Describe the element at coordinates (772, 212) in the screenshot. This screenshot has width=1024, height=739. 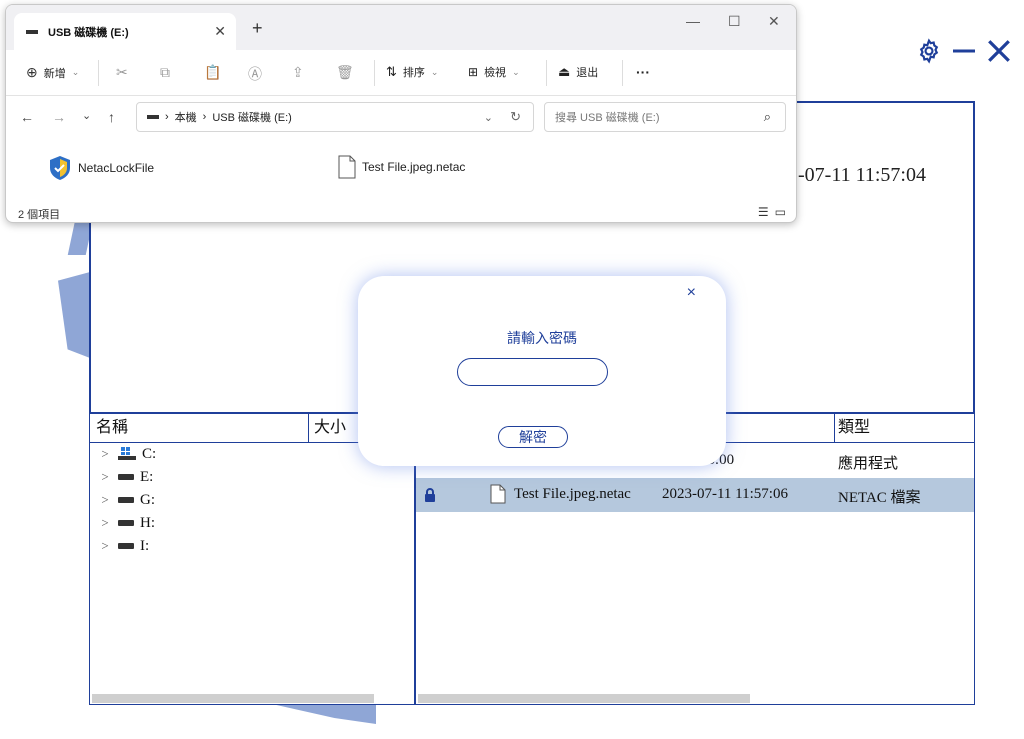
I see `view-switcher: ☰ ▭` at that location.